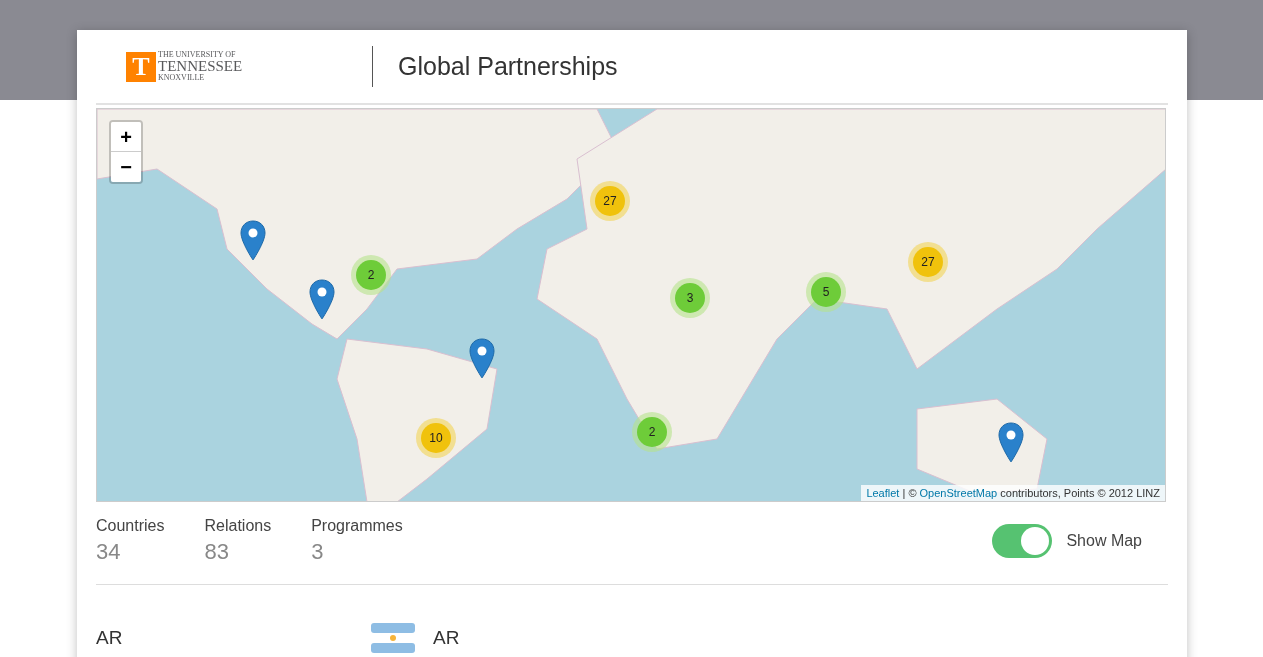 The width and height of the screenshot is (1263, 657). Describe the element at coordinates (217, 552) in the screenshot. I see `stat-value: 83` at that location.